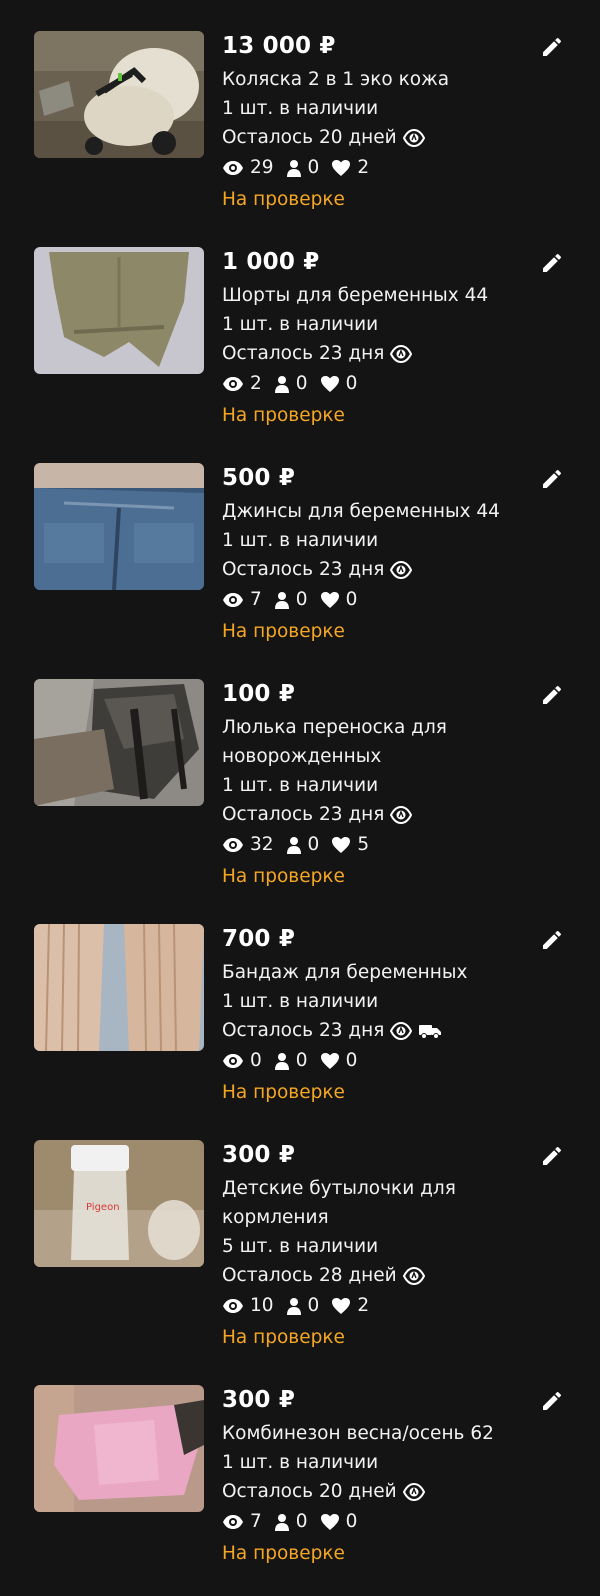 The height and width of the screenshot is (1596, 600). Describe the element at coordinates (119, 1448) in the screenshot. I see `listing-photo-overall` at that location.